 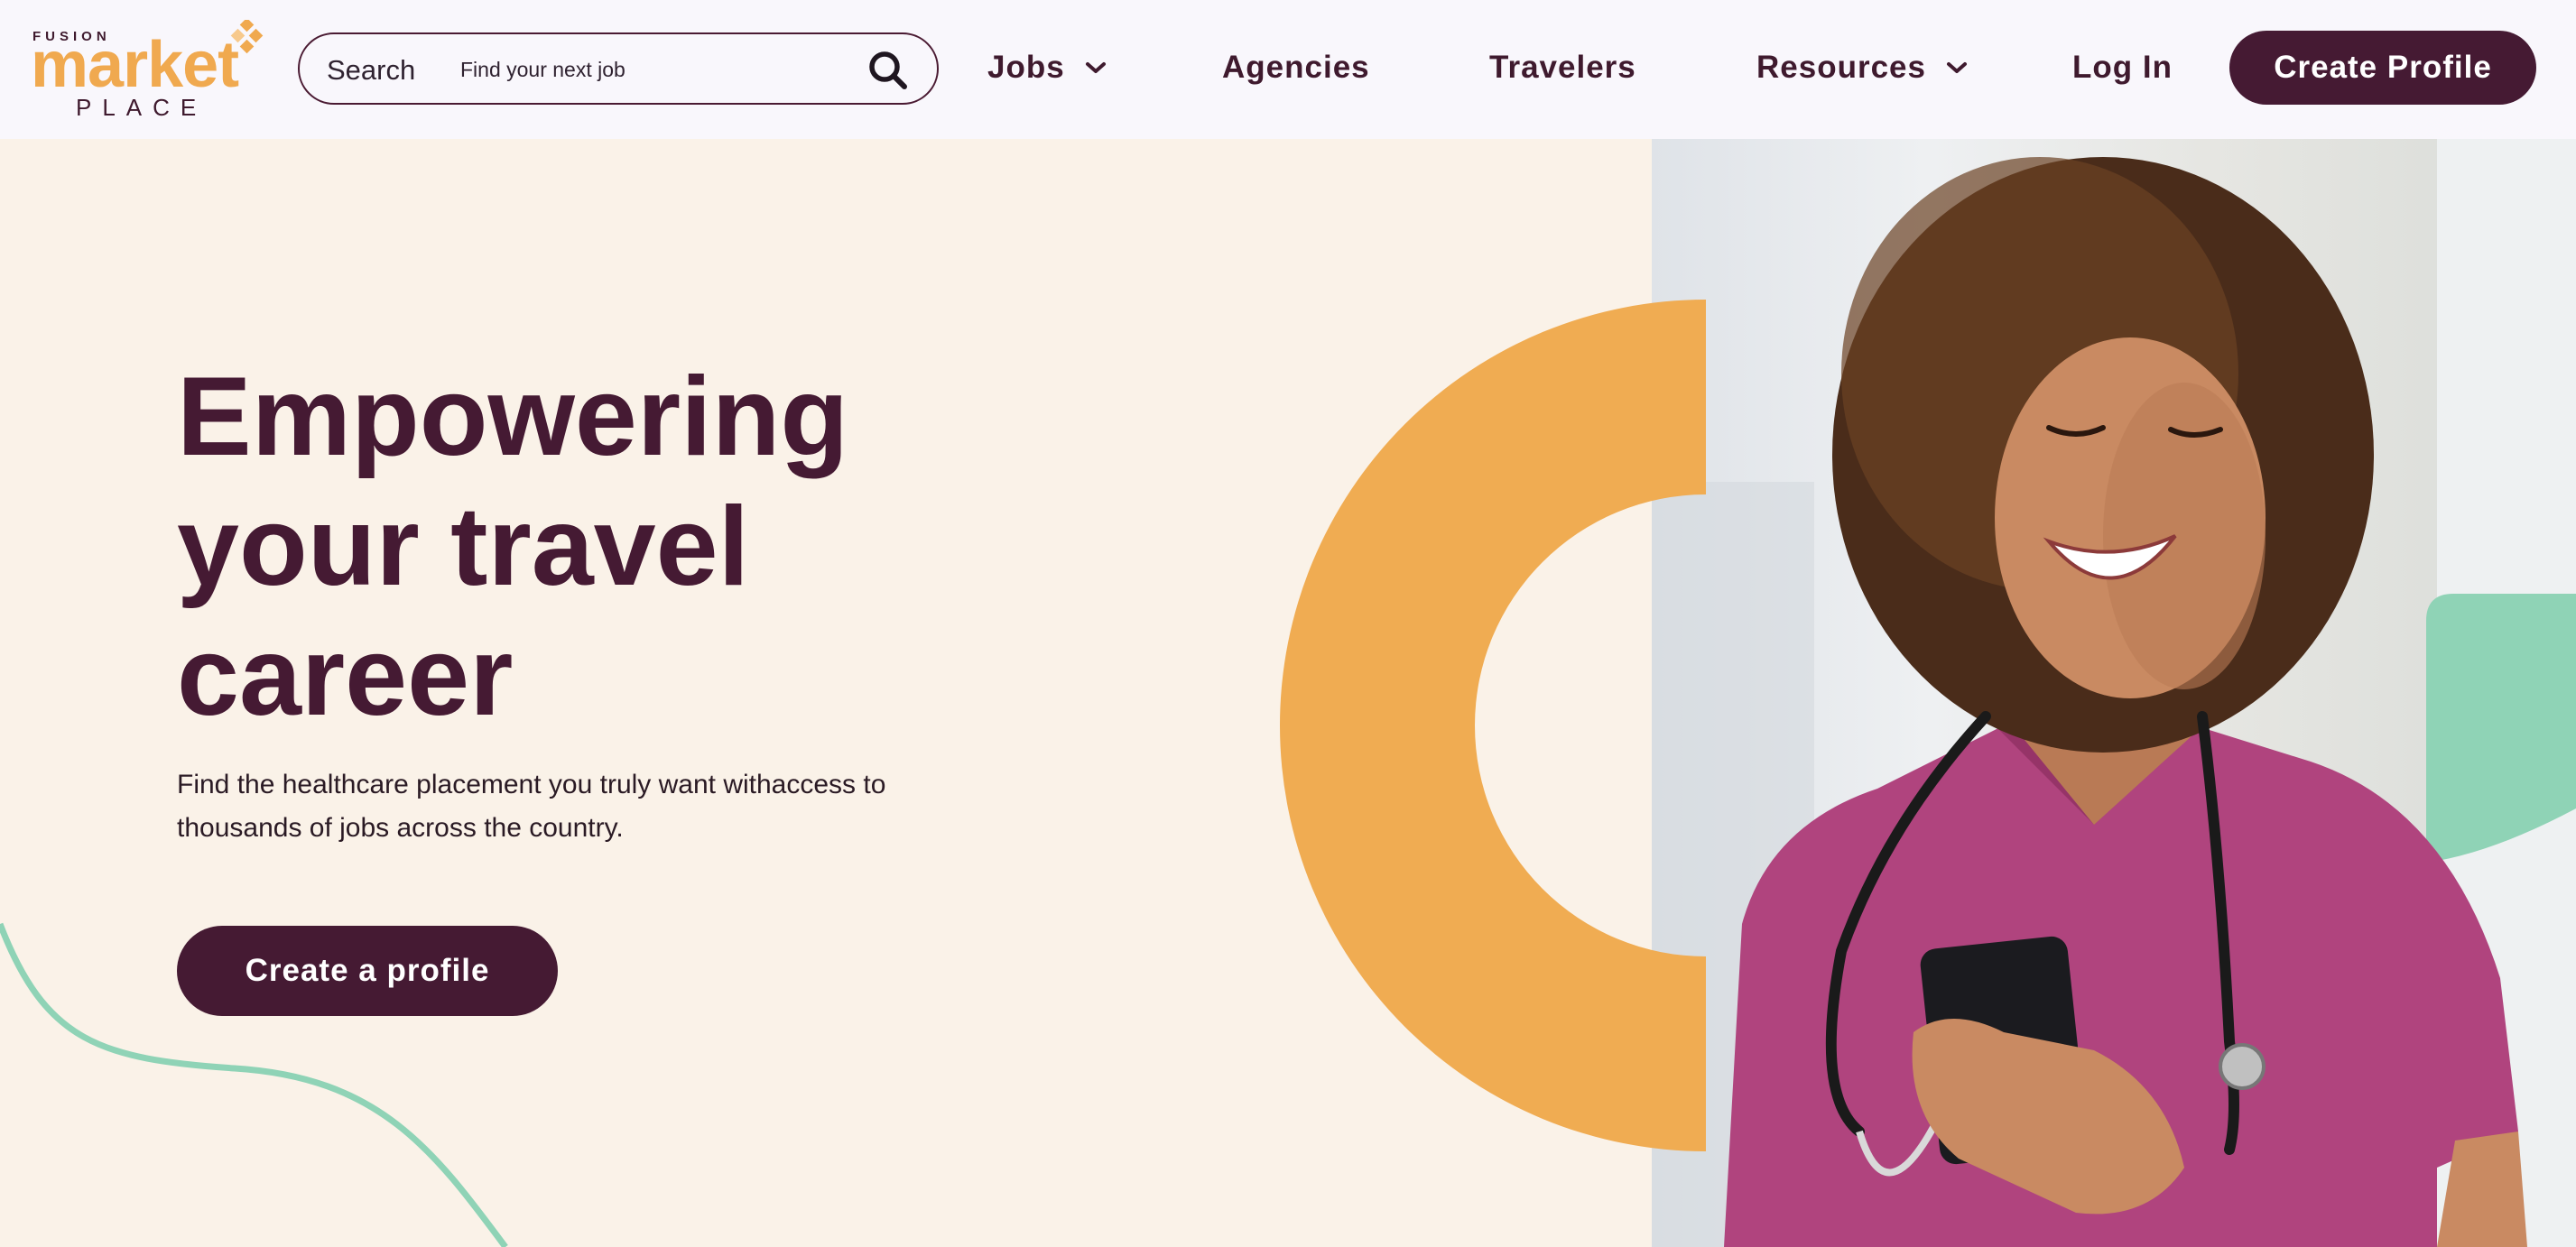 I want to click on search-label: Search, so click(x=371, y=70).